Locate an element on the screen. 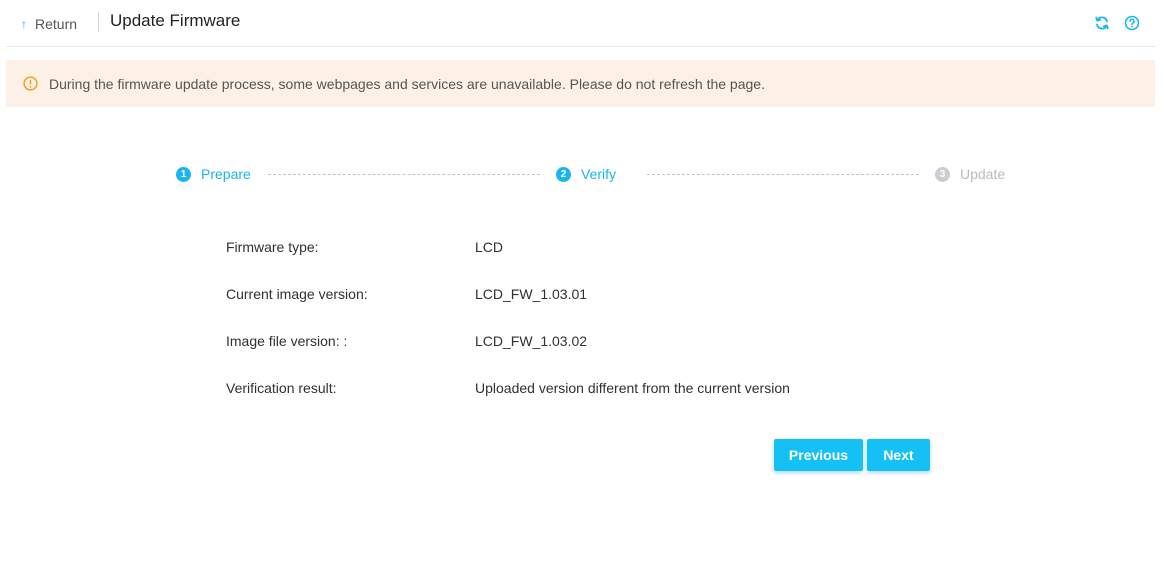 Image resolution: width=1164 pixels, height=567 pixels. step-update: 3 Update is located at coordinates (970, 174).